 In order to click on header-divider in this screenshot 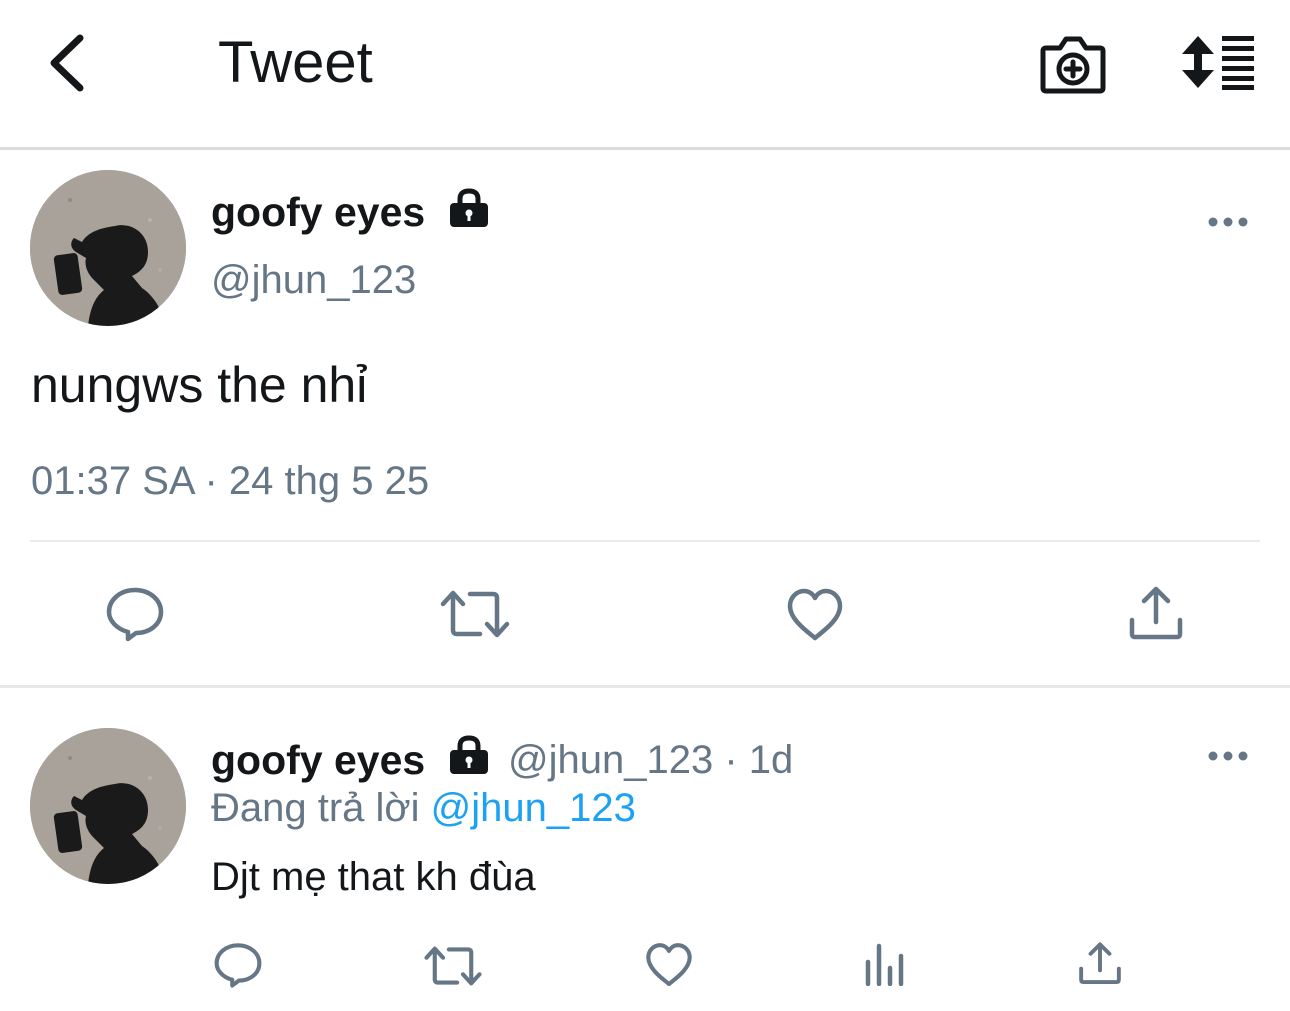, I will do `click(645, 148)`.